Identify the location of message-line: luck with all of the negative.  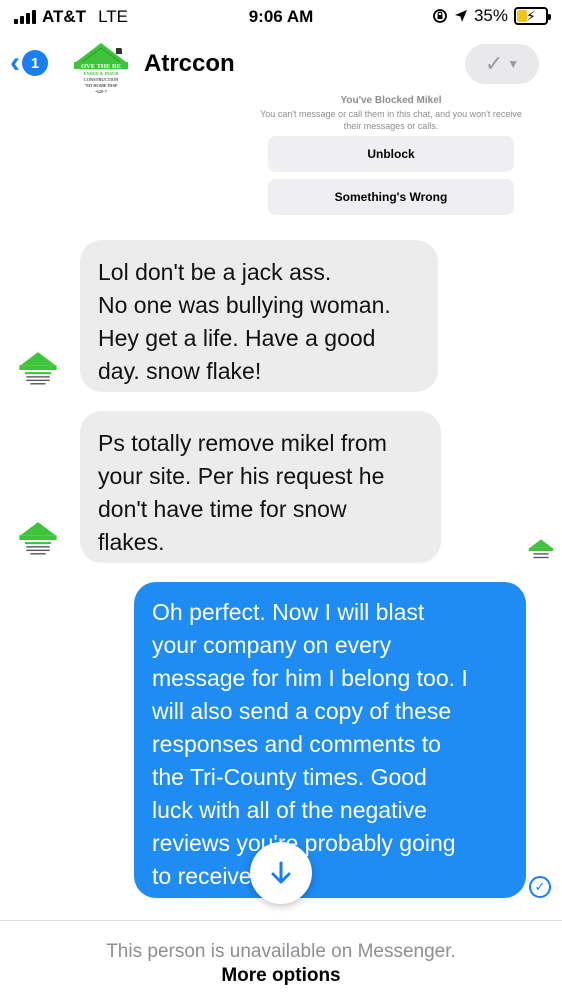
(289, 810).